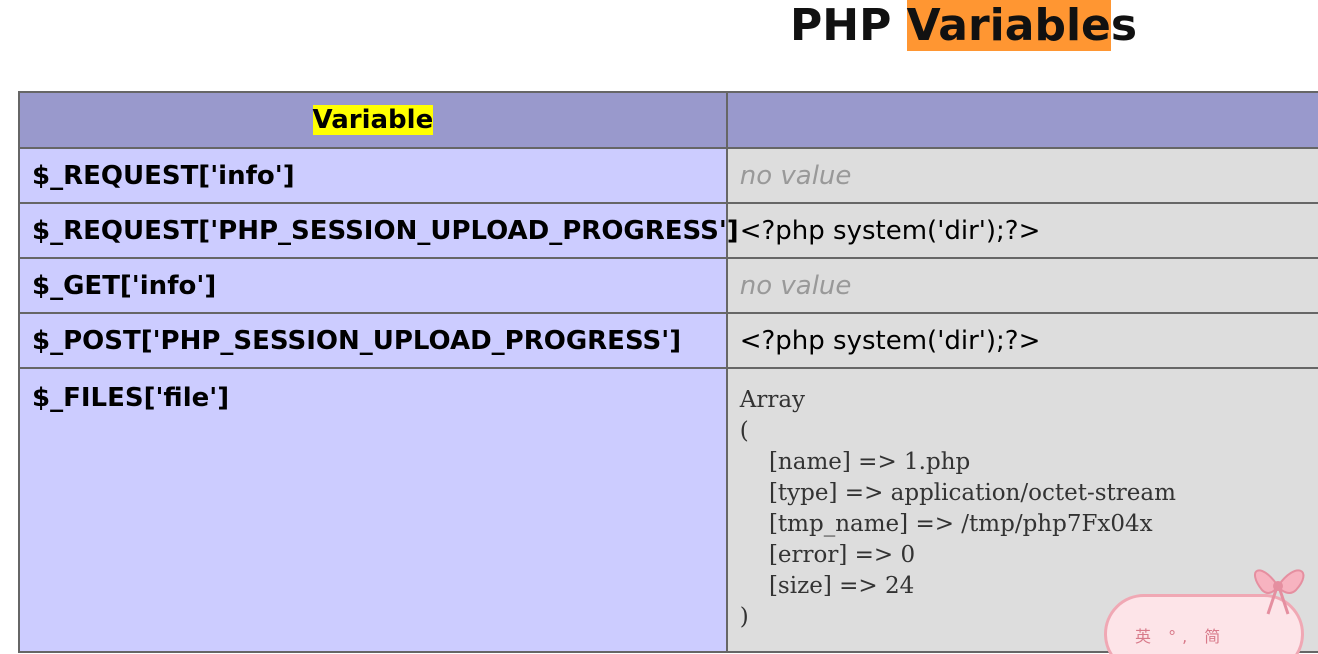 The height and width of the screenshot is (654, 1318). What do you see at coordinates (373, 285) in the screenshot?
I see `variable-name: $_GET['info']` at bounding box center [373, 285].